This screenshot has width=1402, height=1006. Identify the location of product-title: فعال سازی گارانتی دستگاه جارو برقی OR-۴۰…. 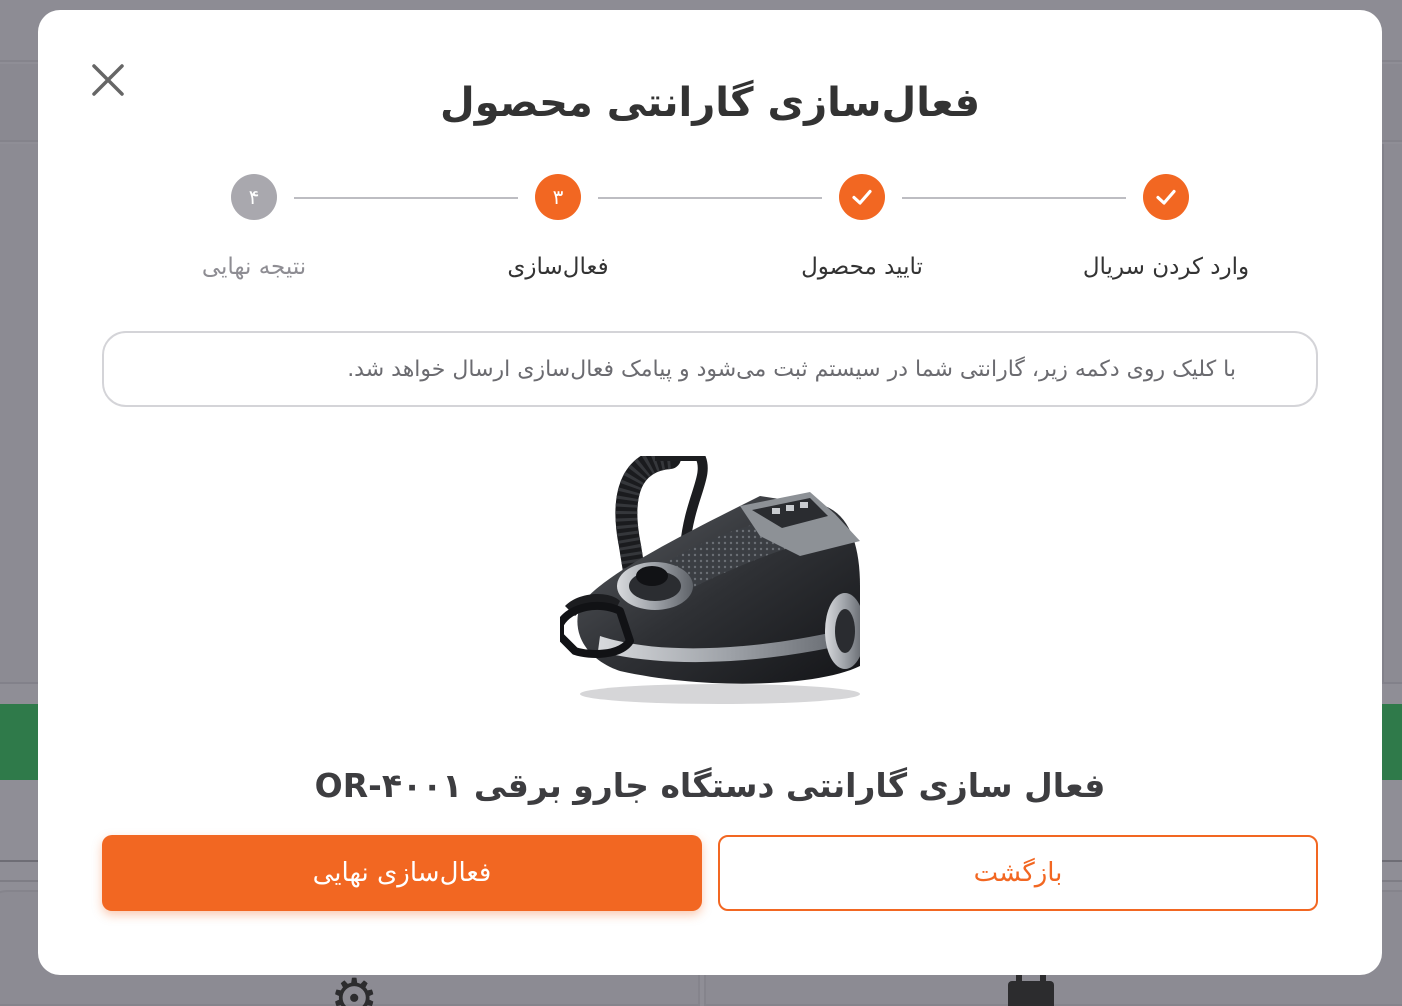
(710, 785).